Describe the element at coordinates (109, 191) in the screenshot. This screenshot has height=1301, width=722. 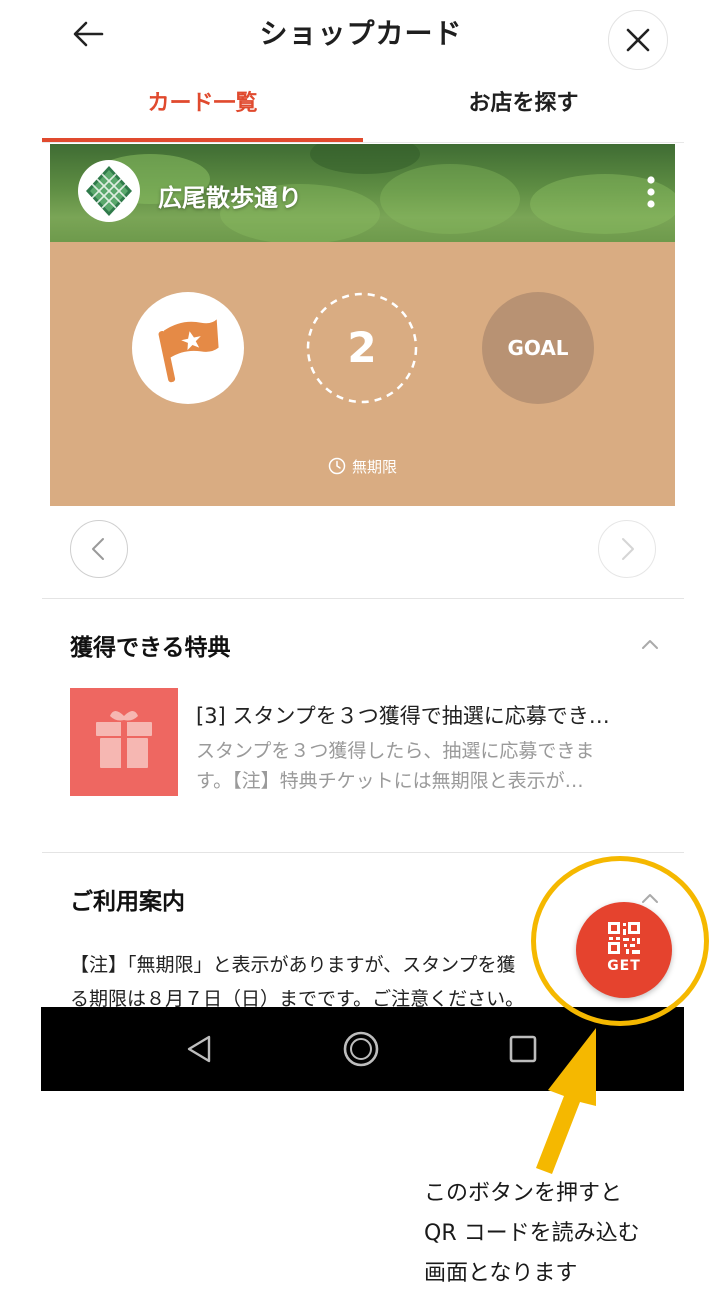
I see `shop-logo` at that location.